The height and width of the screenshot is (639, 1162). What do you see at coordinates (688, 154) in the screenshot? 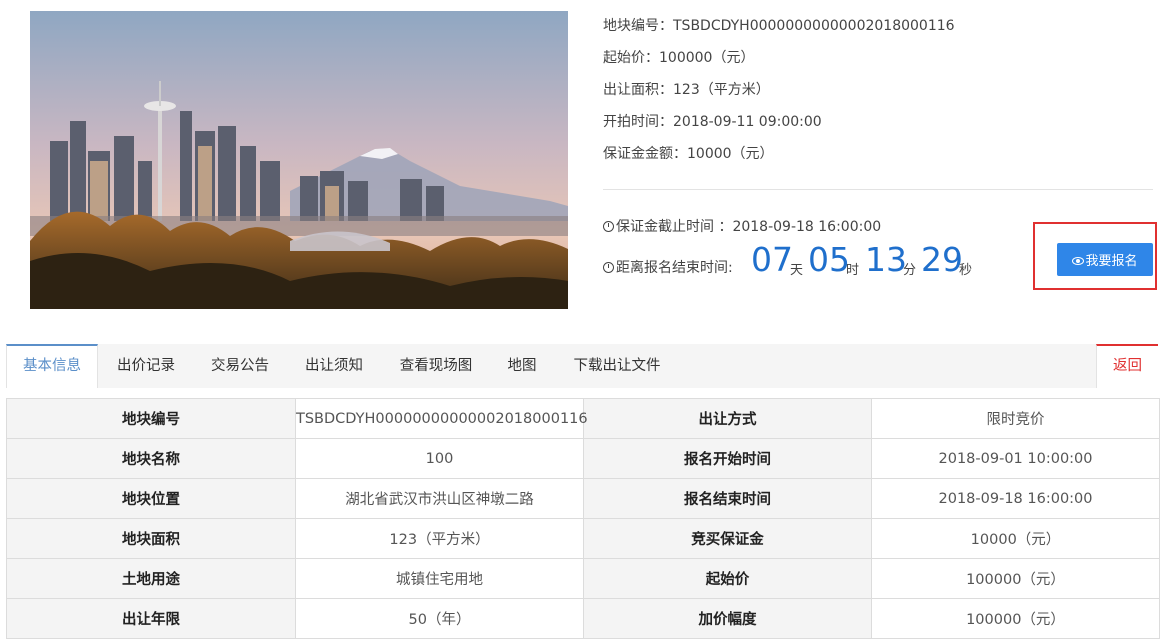
I see `summary-row-deposit: 保证金金额：10000（元）` at bounding box center [688, 154].